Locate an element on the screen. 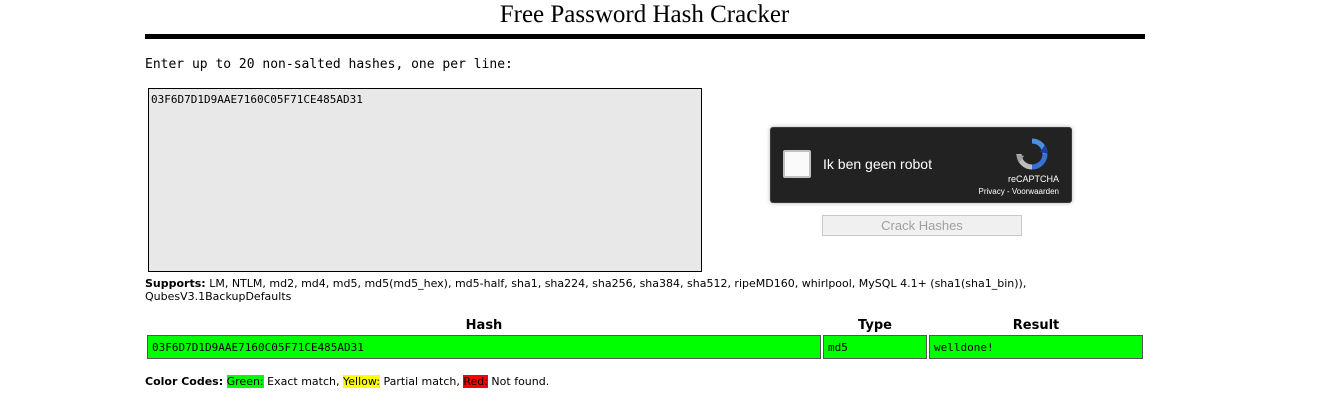  recaptcha-checkbox is located at coordinates (797, 164).